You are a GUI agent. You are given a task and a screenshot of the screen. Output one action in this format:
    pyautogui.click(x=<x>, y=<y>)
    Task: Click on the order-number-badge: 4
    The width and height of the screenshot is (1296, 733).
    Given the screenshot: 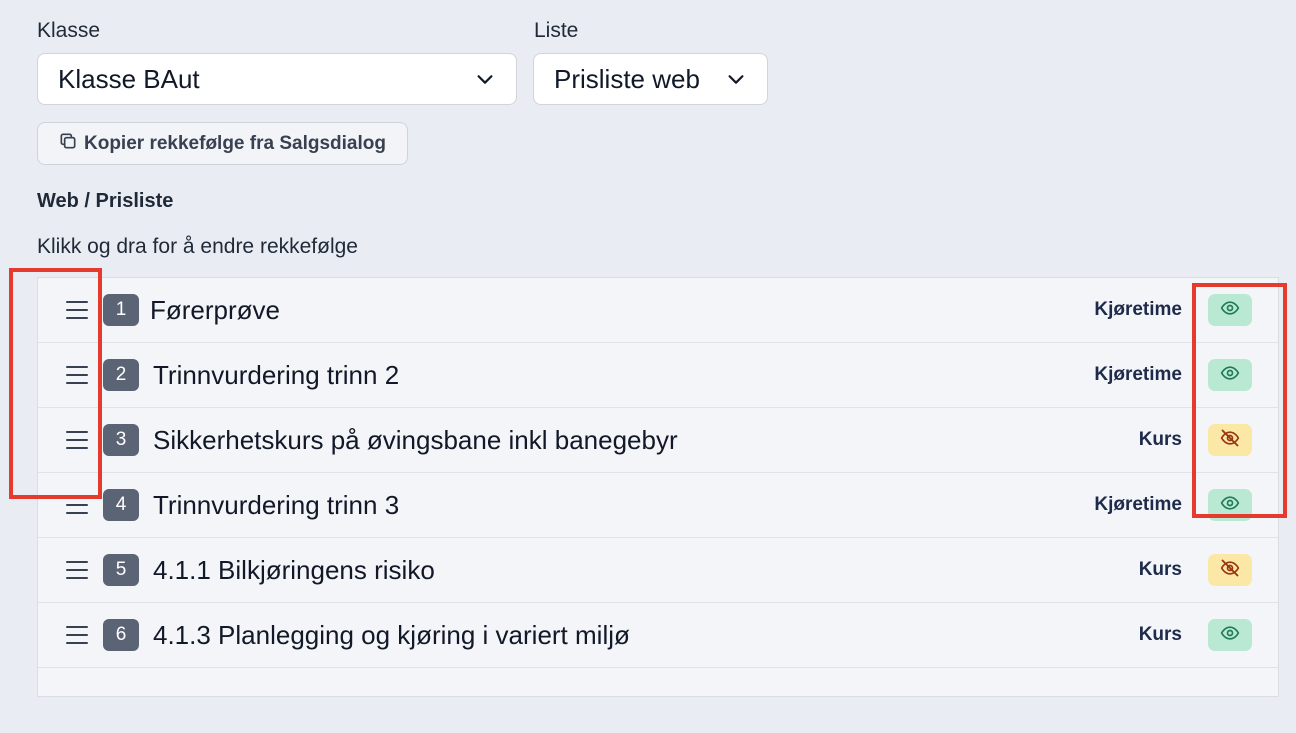 What is the action you would take?
    pyautogui.click(x=121, y=505)
    